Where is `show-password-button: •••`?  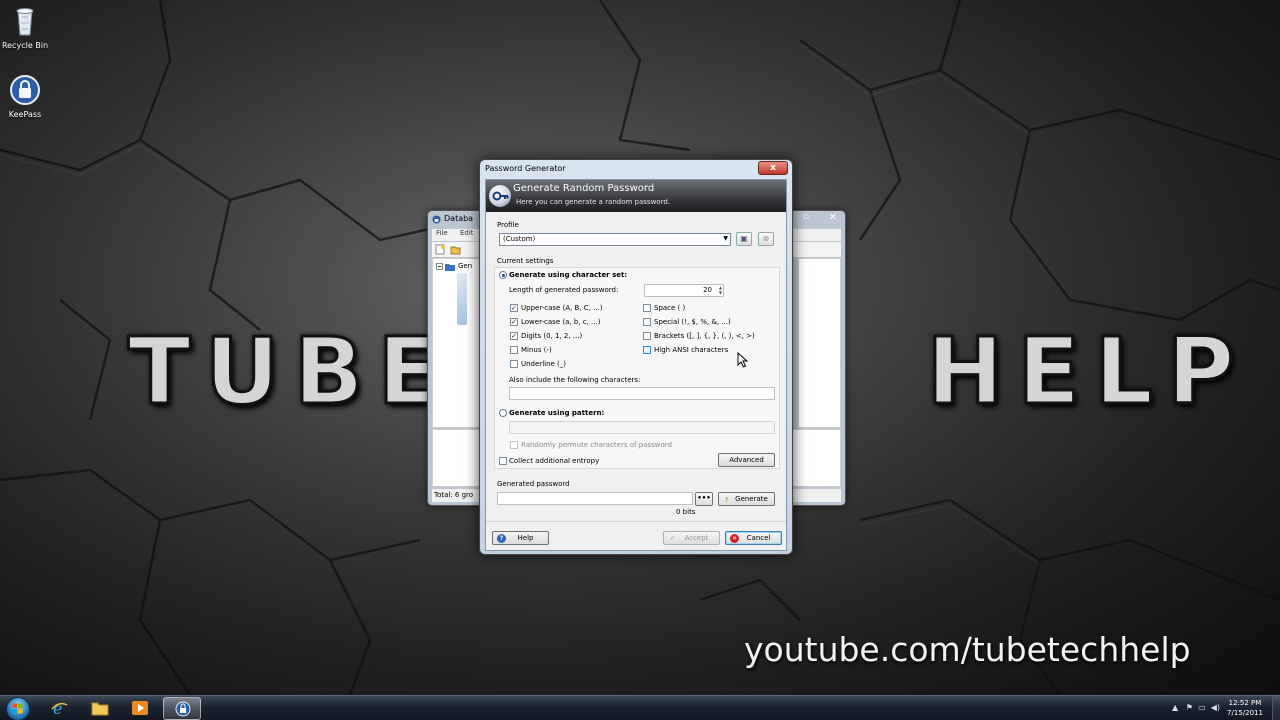 show-password-button: ••• is located at coordinates (704, 499).